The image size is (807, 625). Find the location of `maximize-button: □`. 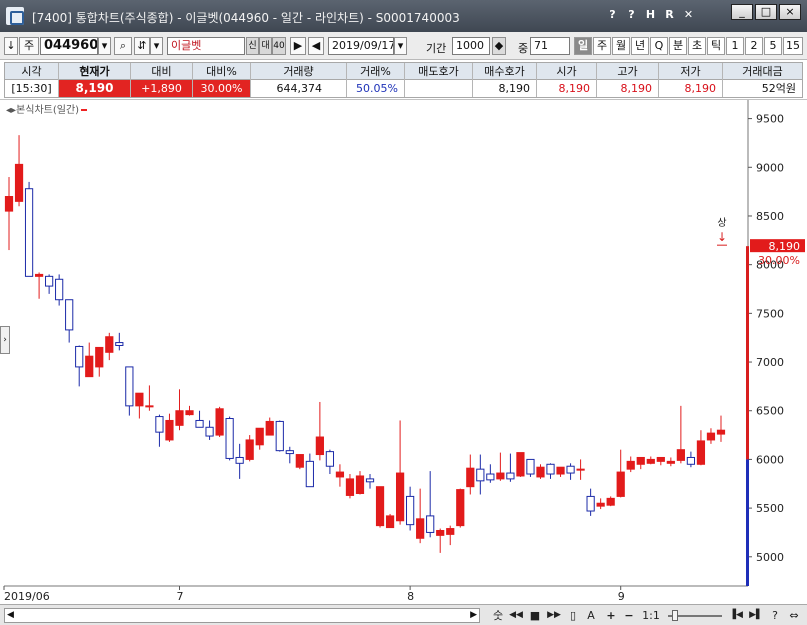

maximize-button: □ is located at coordinates (766, 12).